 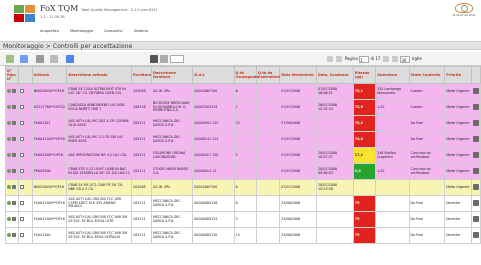 I want to click on first-page-button, so click(x=330, y=59).